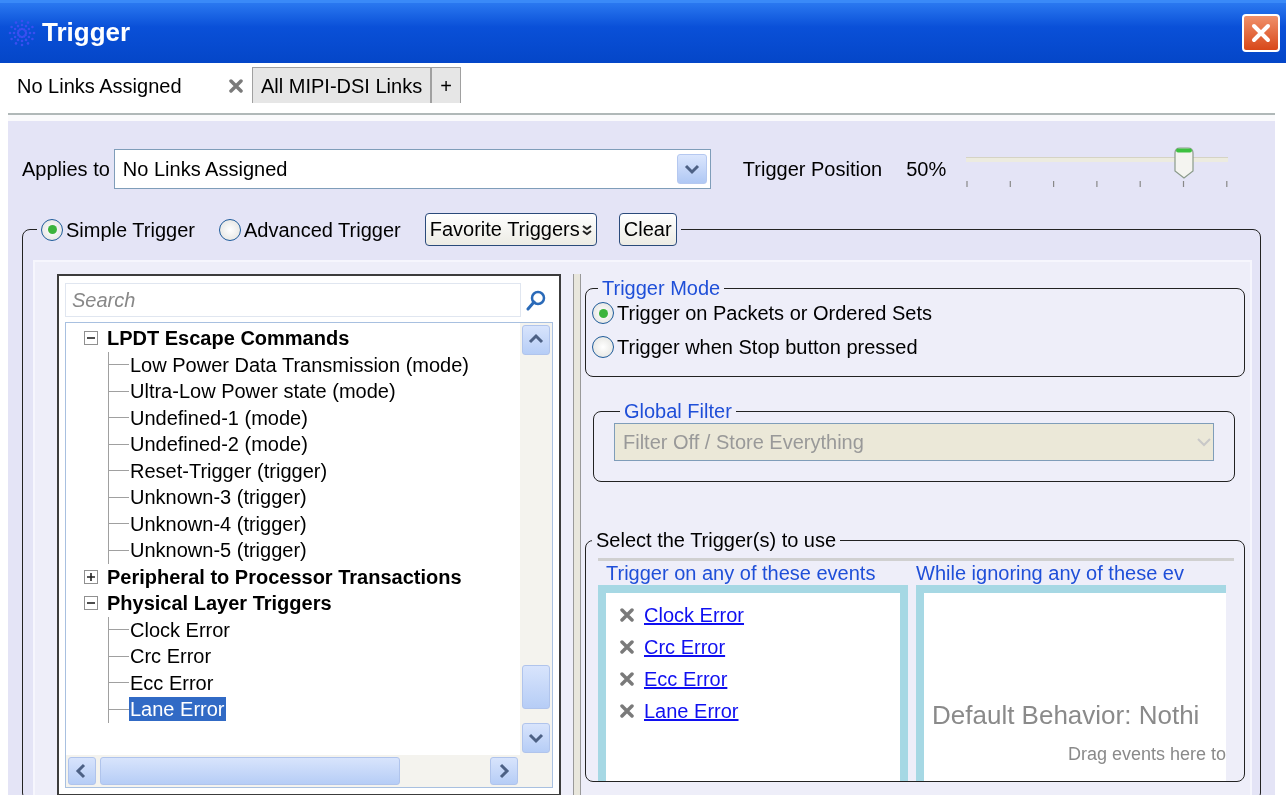 The image size is (1286, 801). Describe the element at coordinates (678, 411) in the screenshot. I see `group-title: Global Filter` at that location.